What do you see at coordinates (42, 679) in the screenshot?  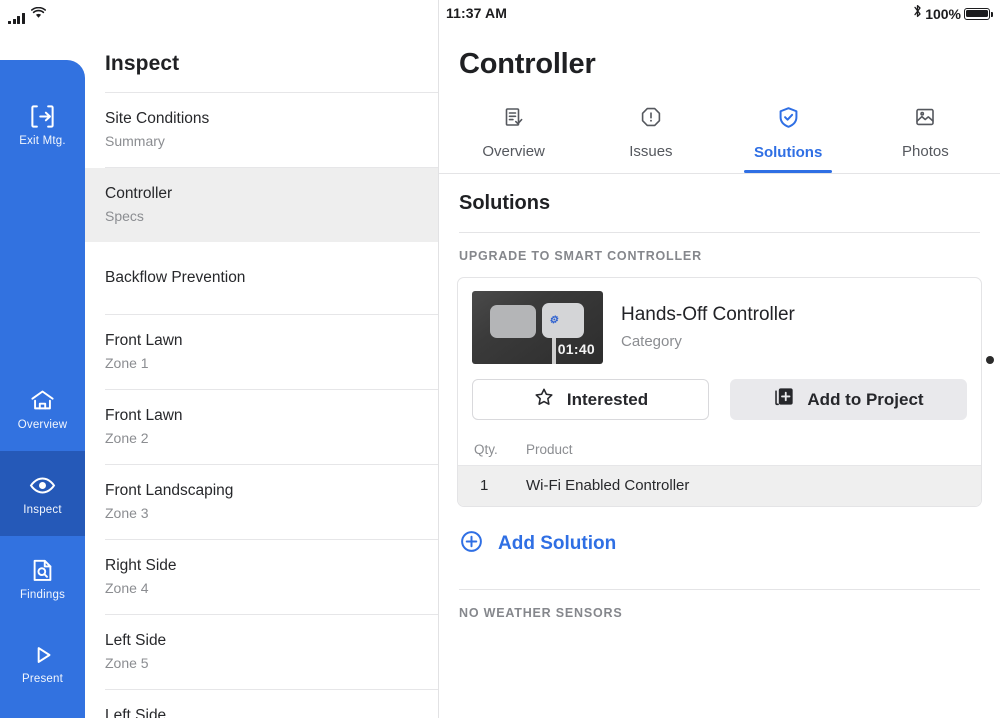 I see `nav-item-present-label: Present` at bounding box center [42, 679].